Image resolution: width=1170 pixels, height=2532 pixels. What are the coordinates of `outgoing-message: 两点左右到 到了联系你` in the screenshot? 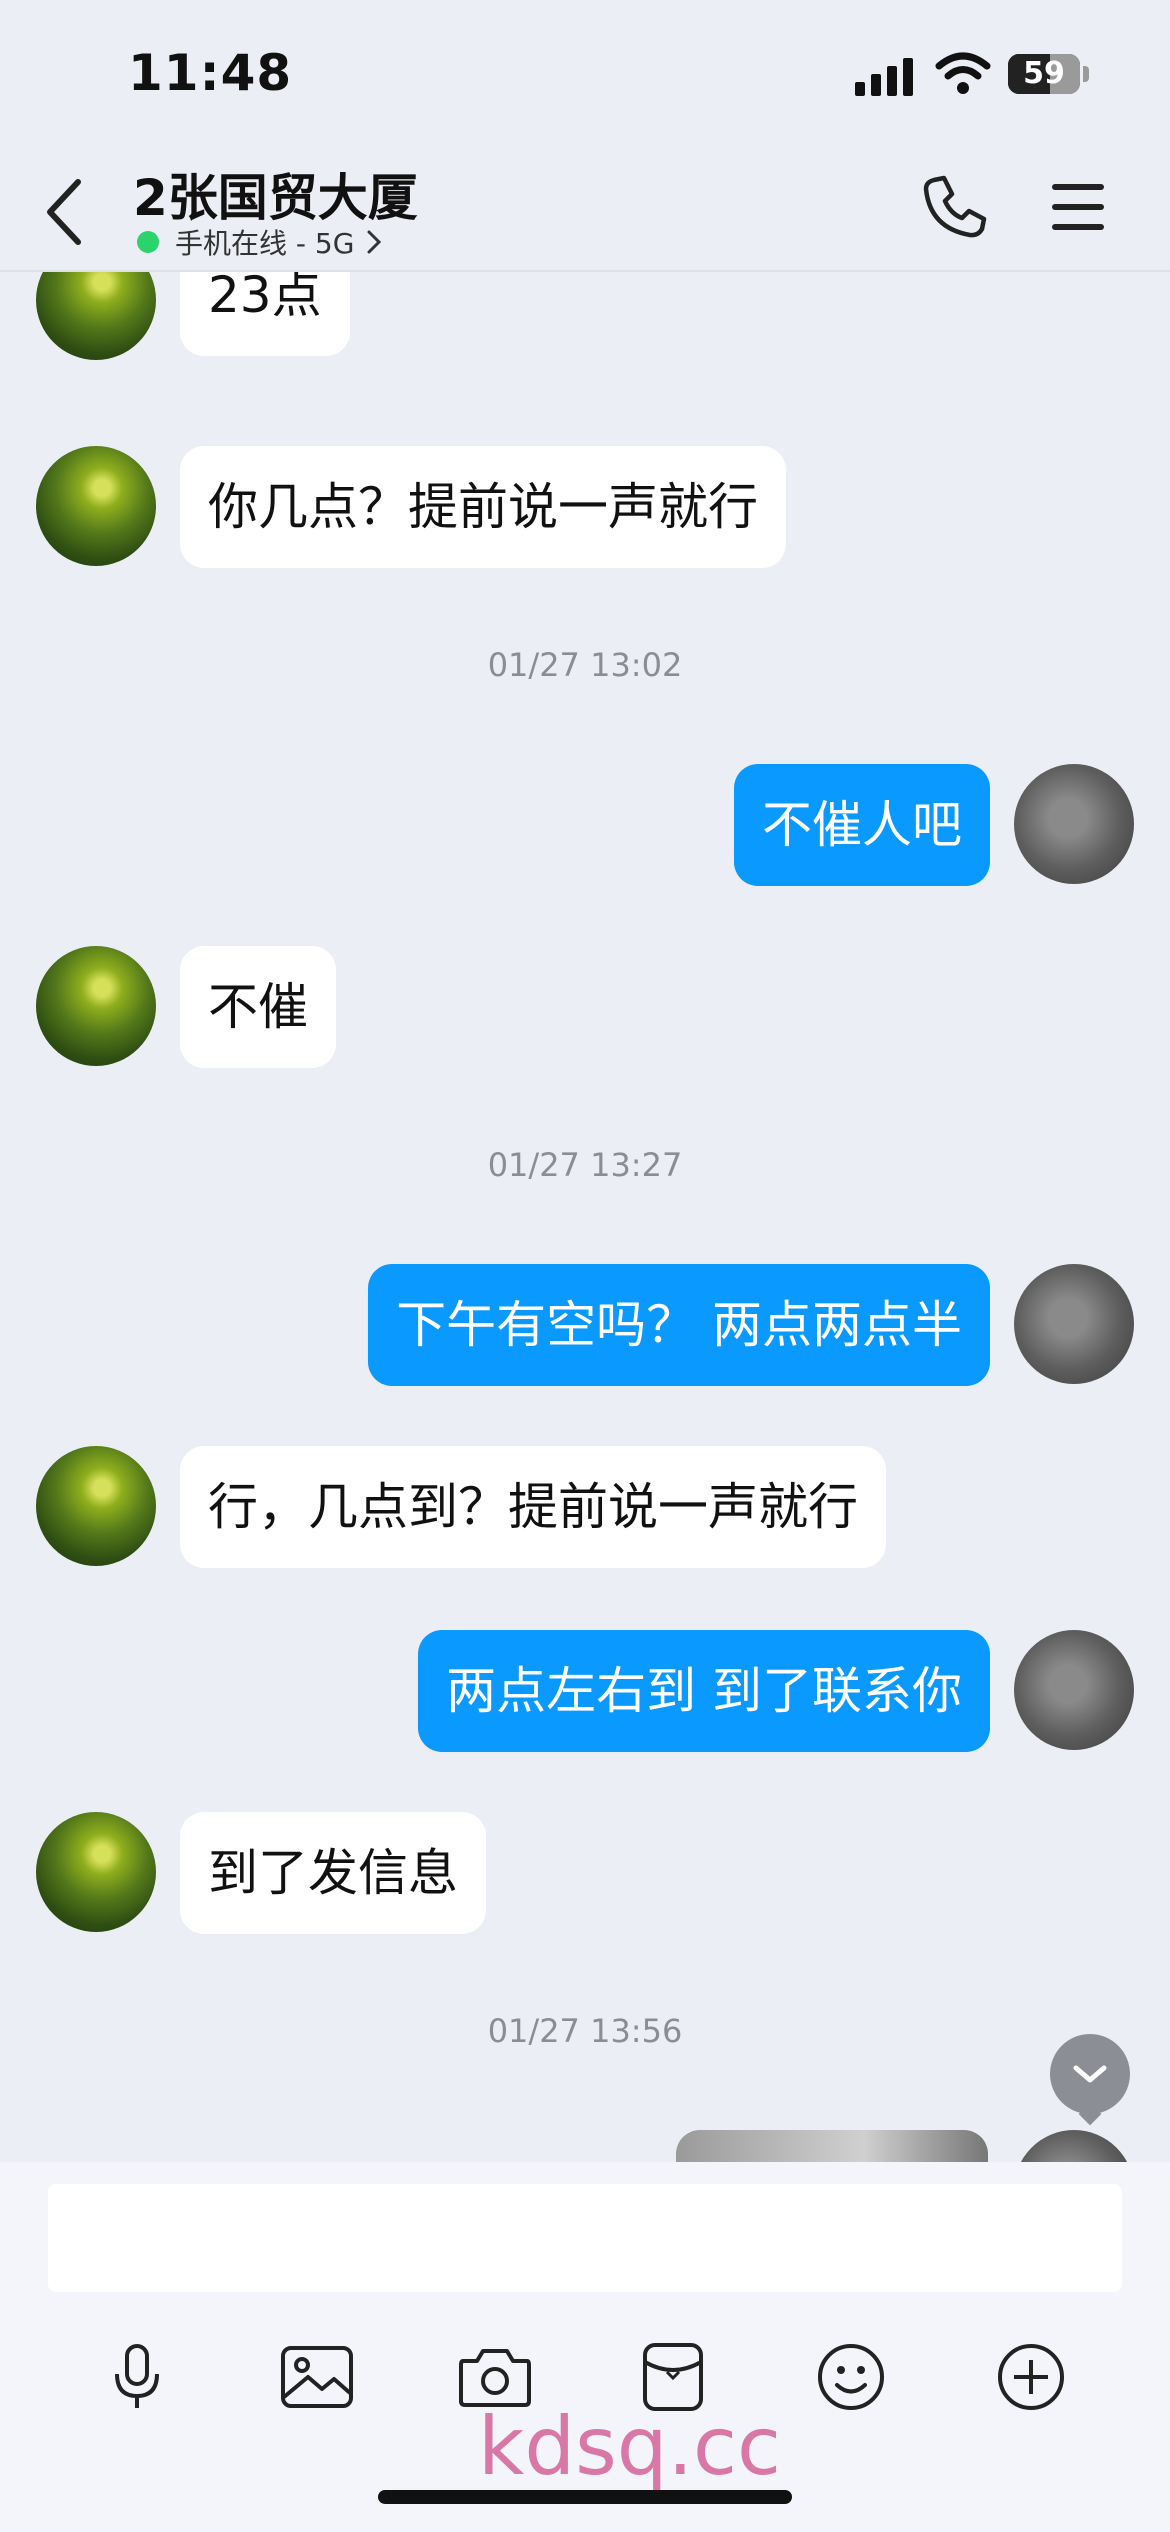 It's located at (704, 1691).